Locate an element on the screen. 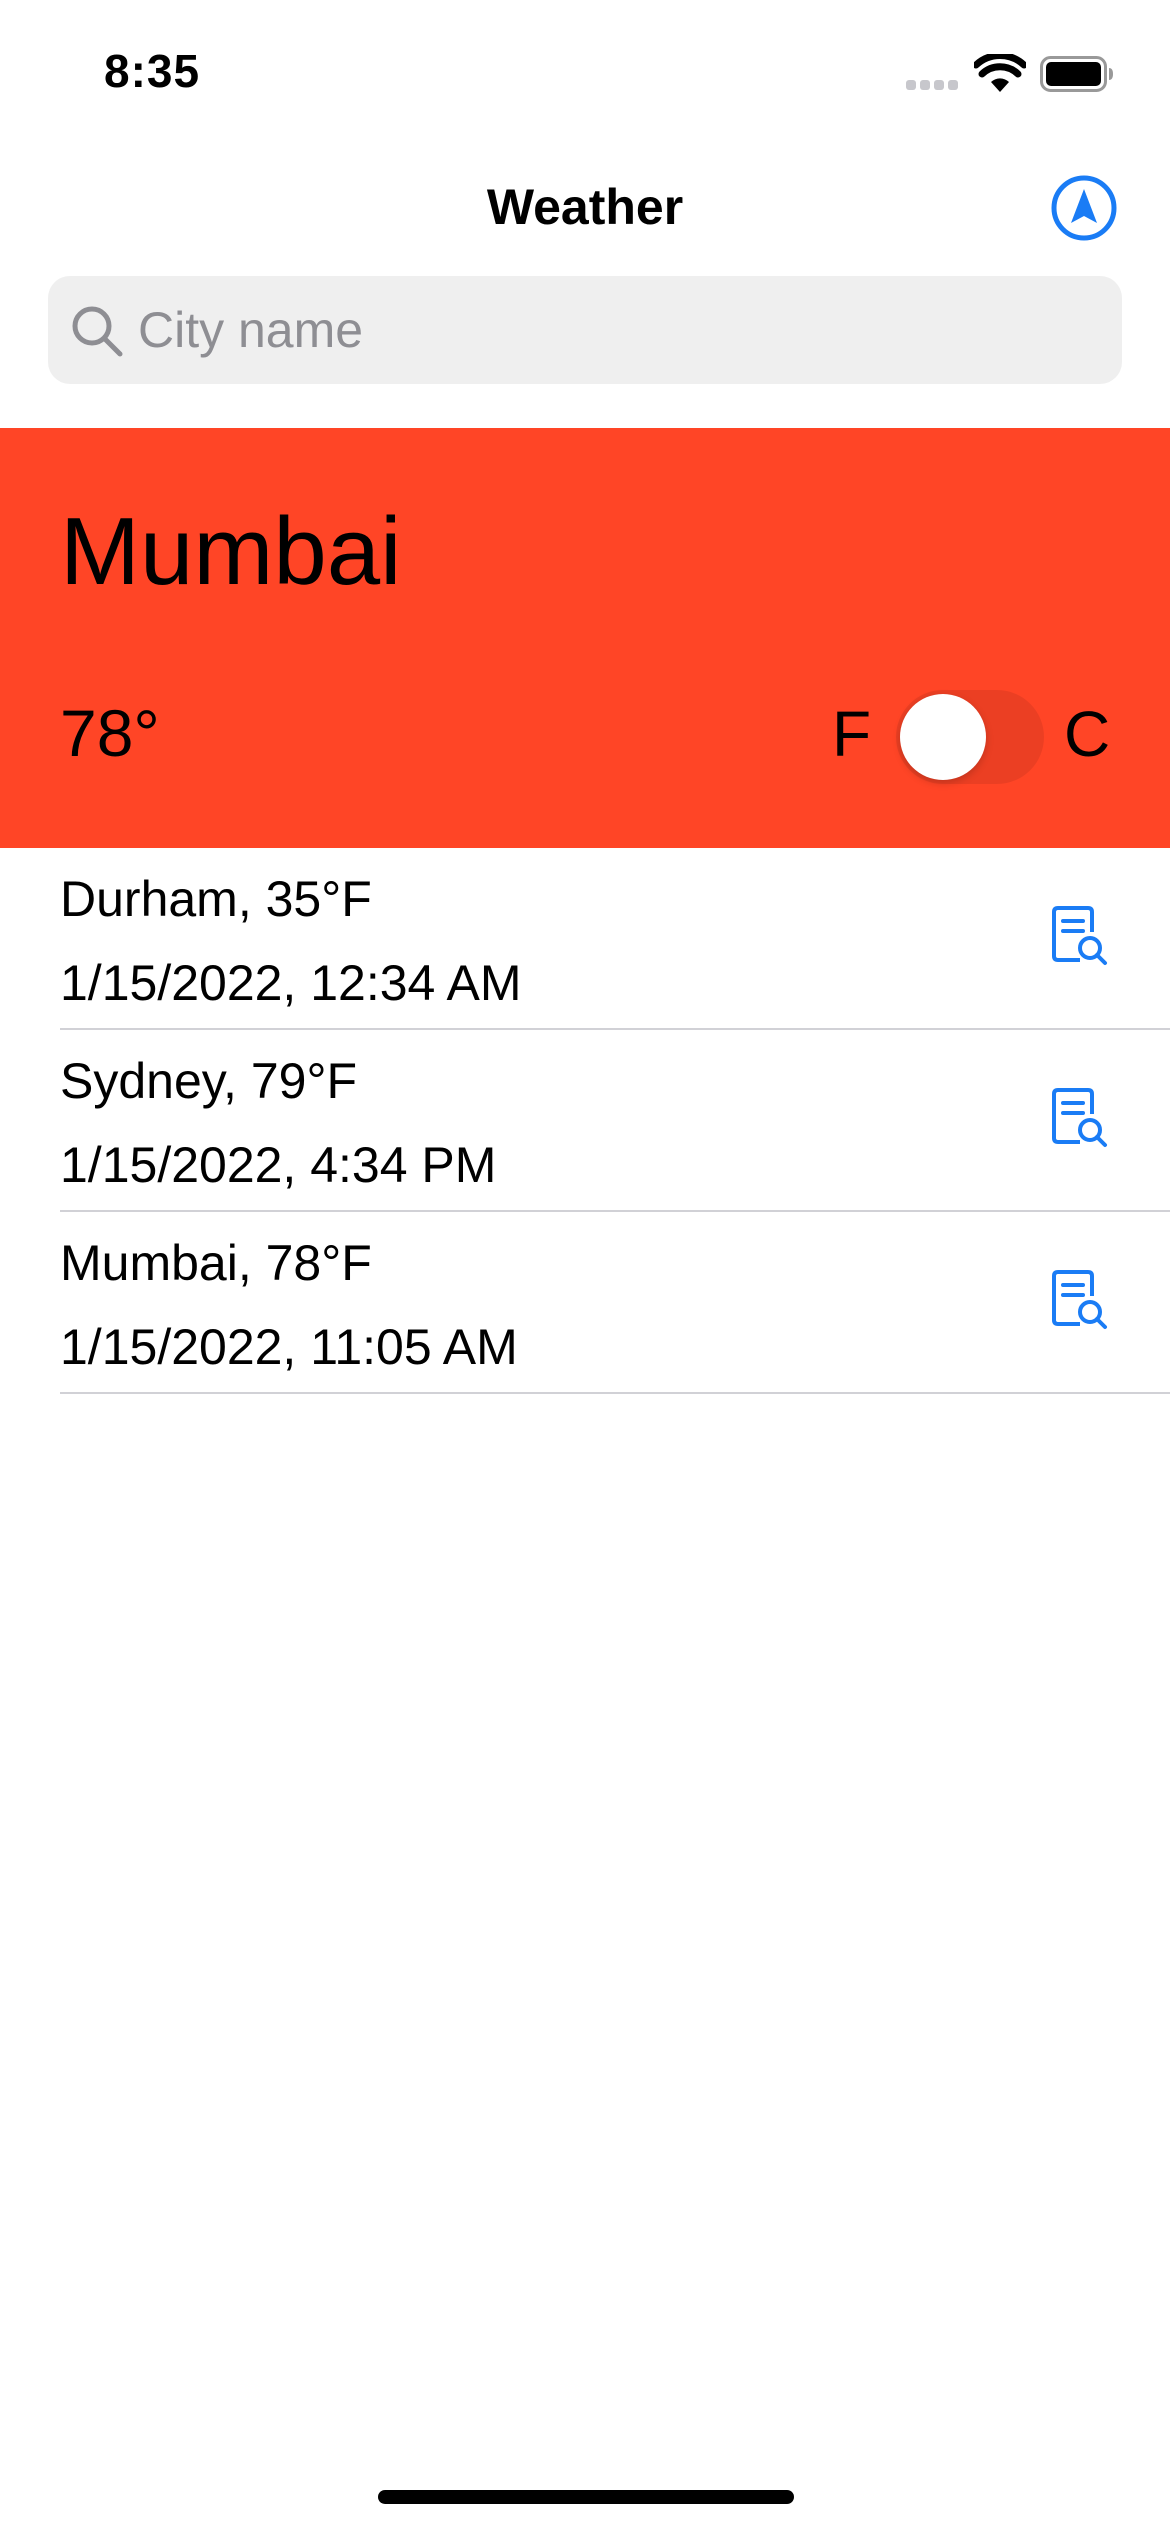 This screenshot has height=2532, width=1170. search-input is located at coordinates (618, 330).